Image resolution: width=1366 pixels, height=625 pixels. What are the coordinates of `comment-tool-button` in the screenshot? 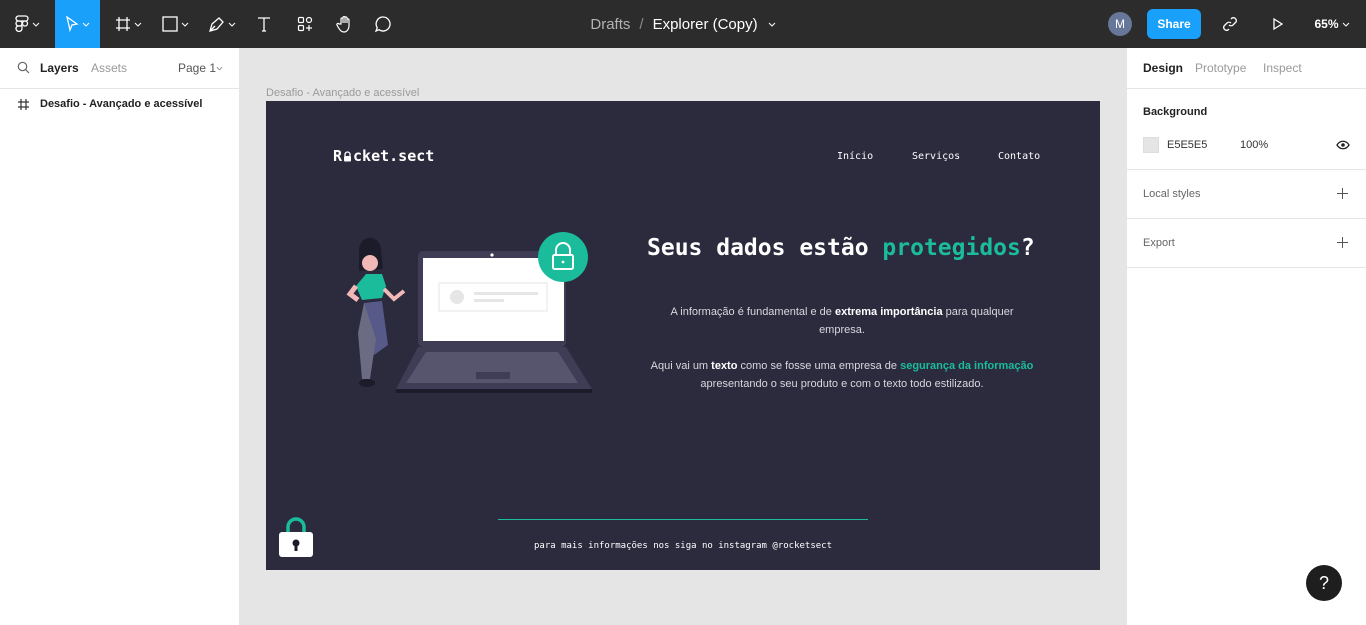 It's located at (383, 24).